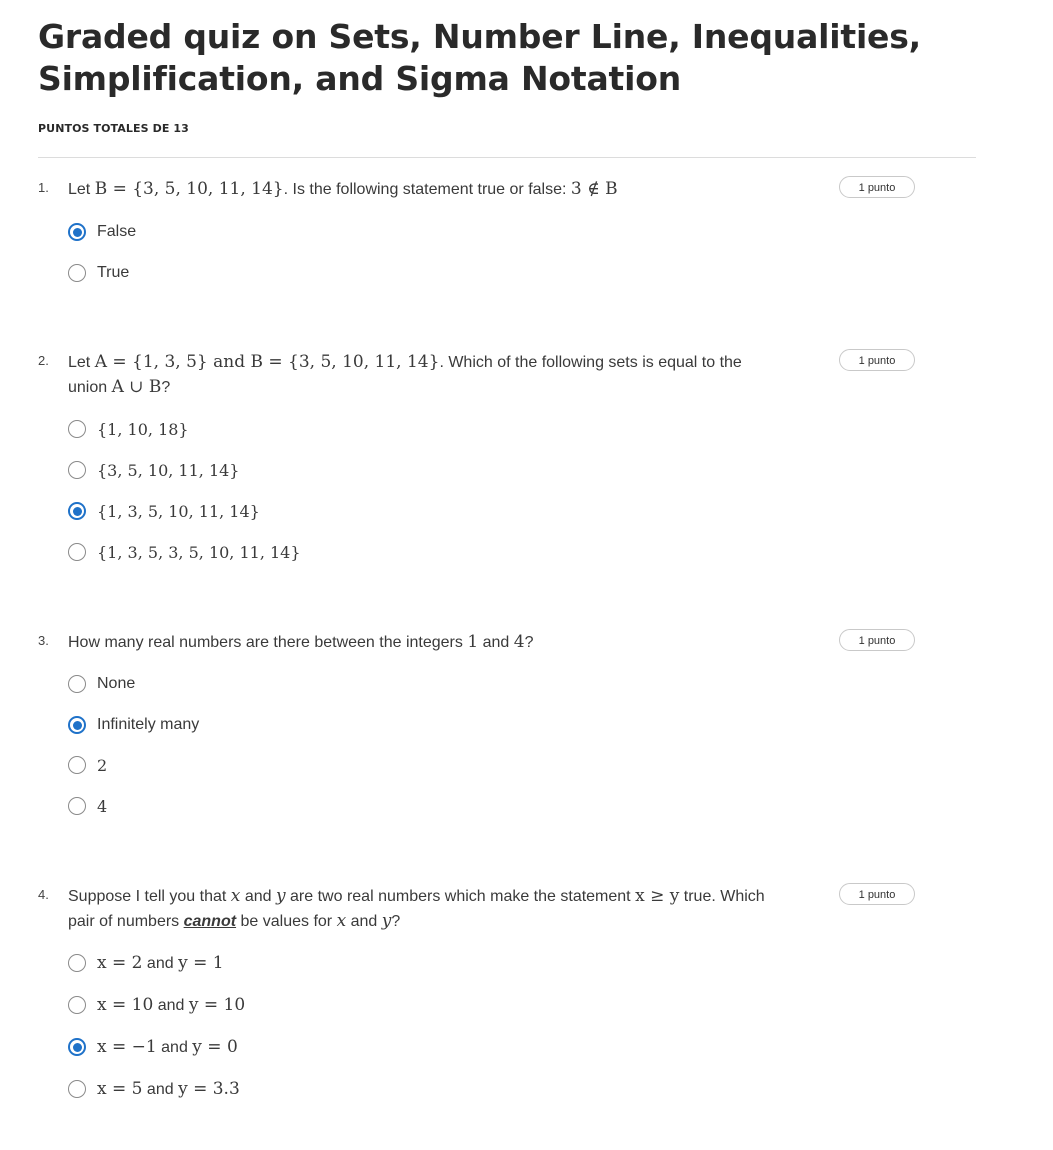 The width and height of the screenshot is (1053, 1150). I want to click on question-number: 2., so click(43, 360).